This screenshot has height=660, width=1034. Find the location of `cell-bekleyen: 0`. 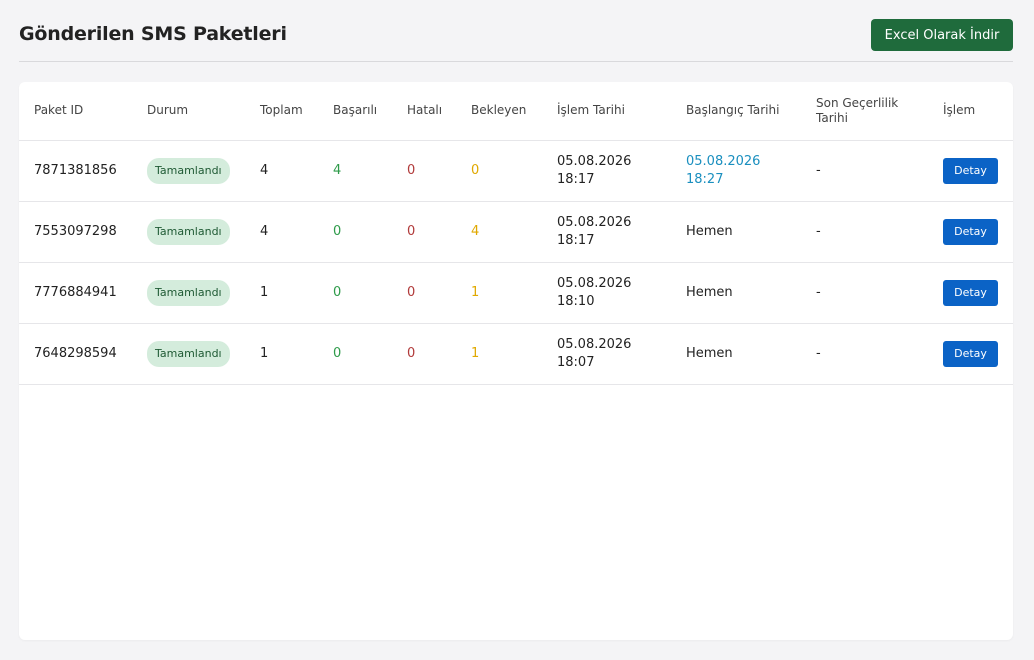

cell-bekleyen: 0 is located at coordinates (475, 170).